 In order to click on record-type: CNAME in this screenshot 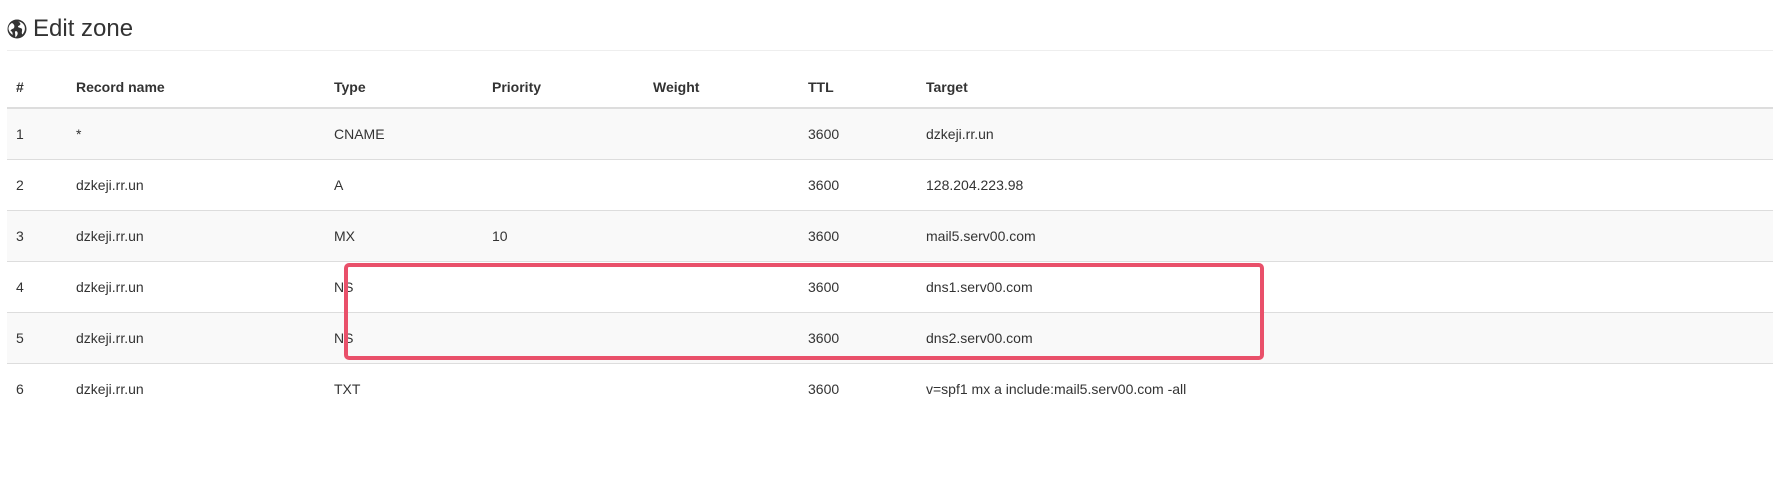, I will do `click(404, 134)`.